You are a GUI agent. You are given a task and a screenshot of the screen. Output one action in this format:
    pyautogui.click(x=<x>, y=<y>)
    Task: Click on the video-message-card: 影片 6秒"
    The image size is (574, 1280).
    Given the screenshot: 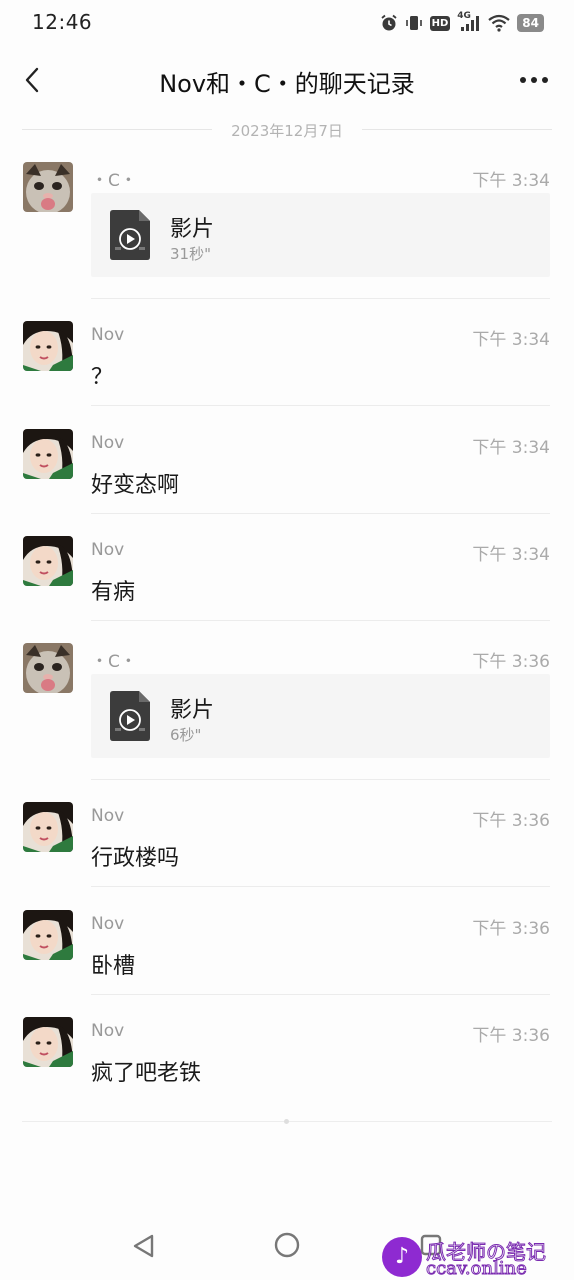 What is the action you would take?
    pyautogui.click(x=320, y=716)
    